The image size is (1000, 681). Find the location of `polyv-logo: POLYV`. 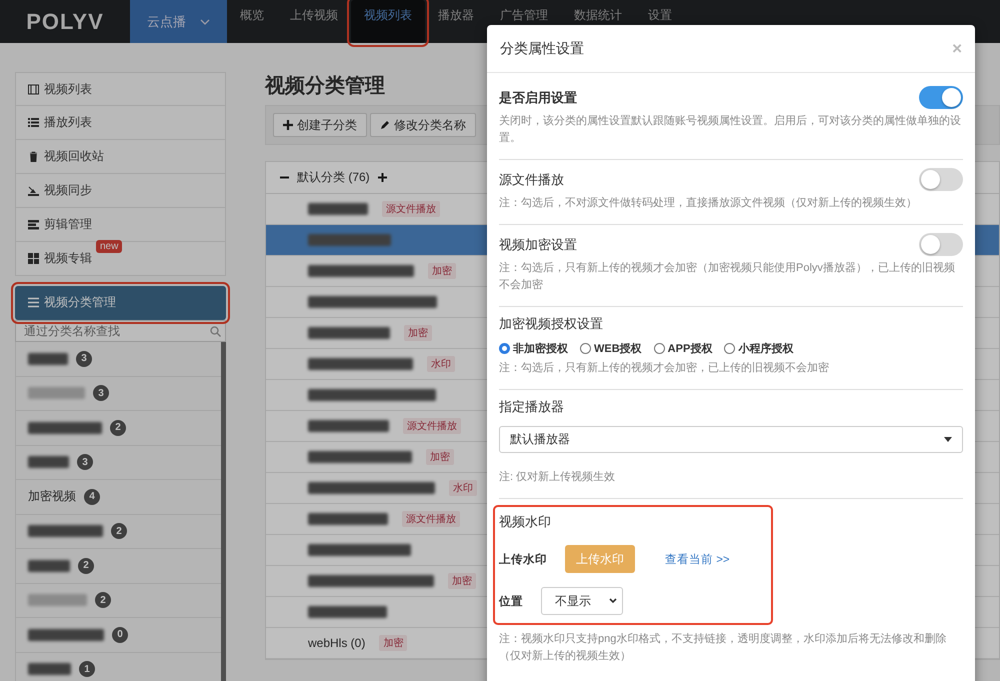

polyv-logo: POLYV is located at coordinates (65, 22).